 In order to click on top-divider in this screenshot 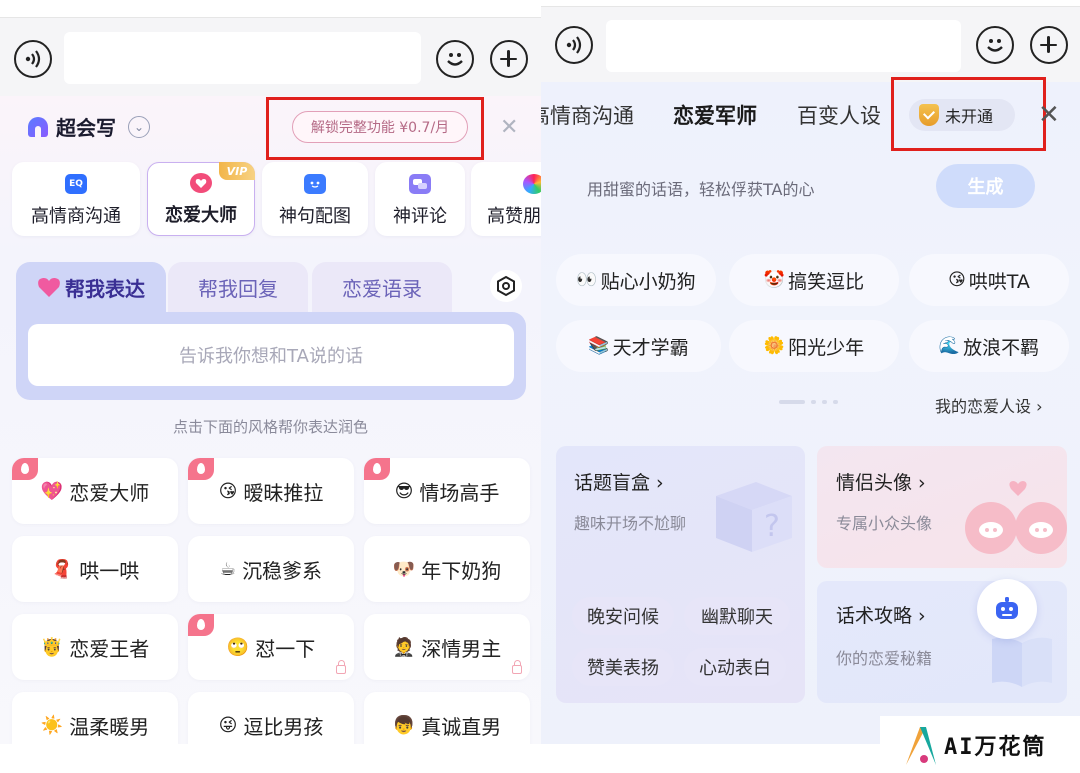, I will do `click(270, 9)`.